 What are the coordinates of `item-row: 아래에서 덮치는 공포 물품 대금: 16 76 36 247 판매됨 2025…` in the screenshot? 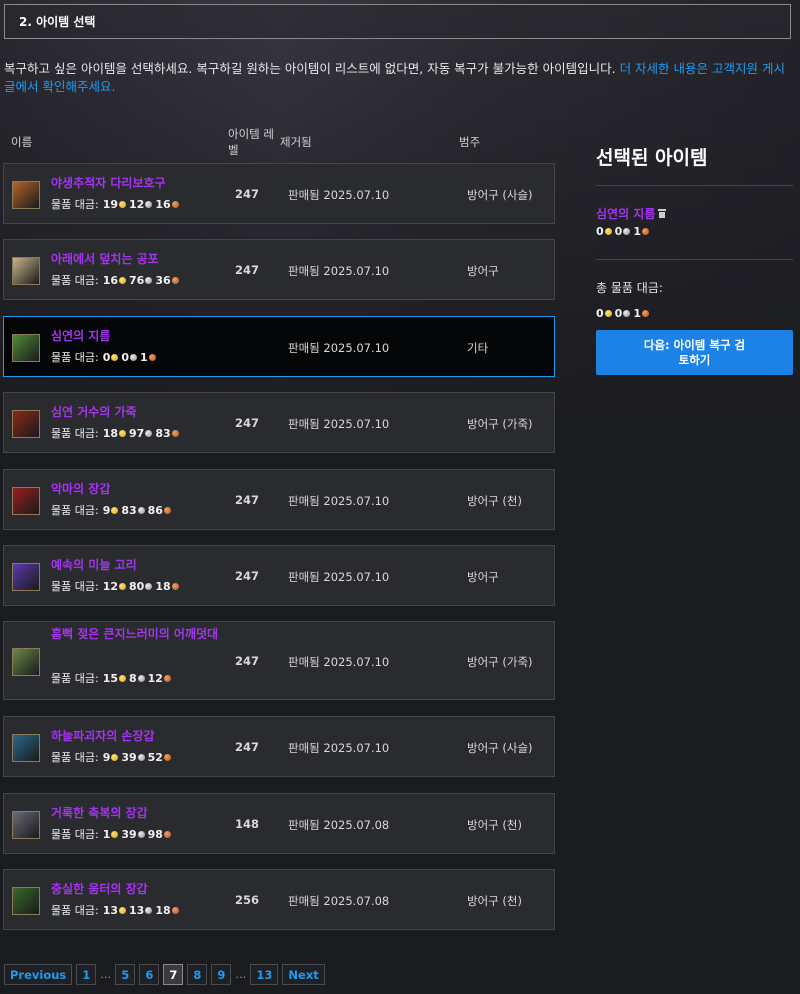 It's located at (279, 269).